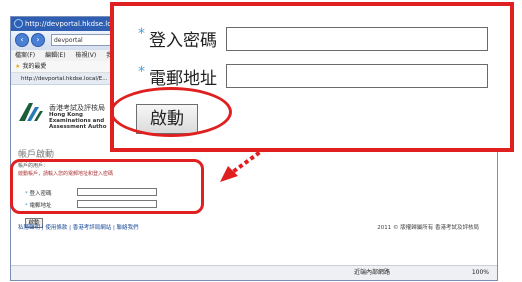 The image size is (522, 282). Describe the element at coordinates (171, 112) in the screenshot. I see `activate-button-ring` at that location.